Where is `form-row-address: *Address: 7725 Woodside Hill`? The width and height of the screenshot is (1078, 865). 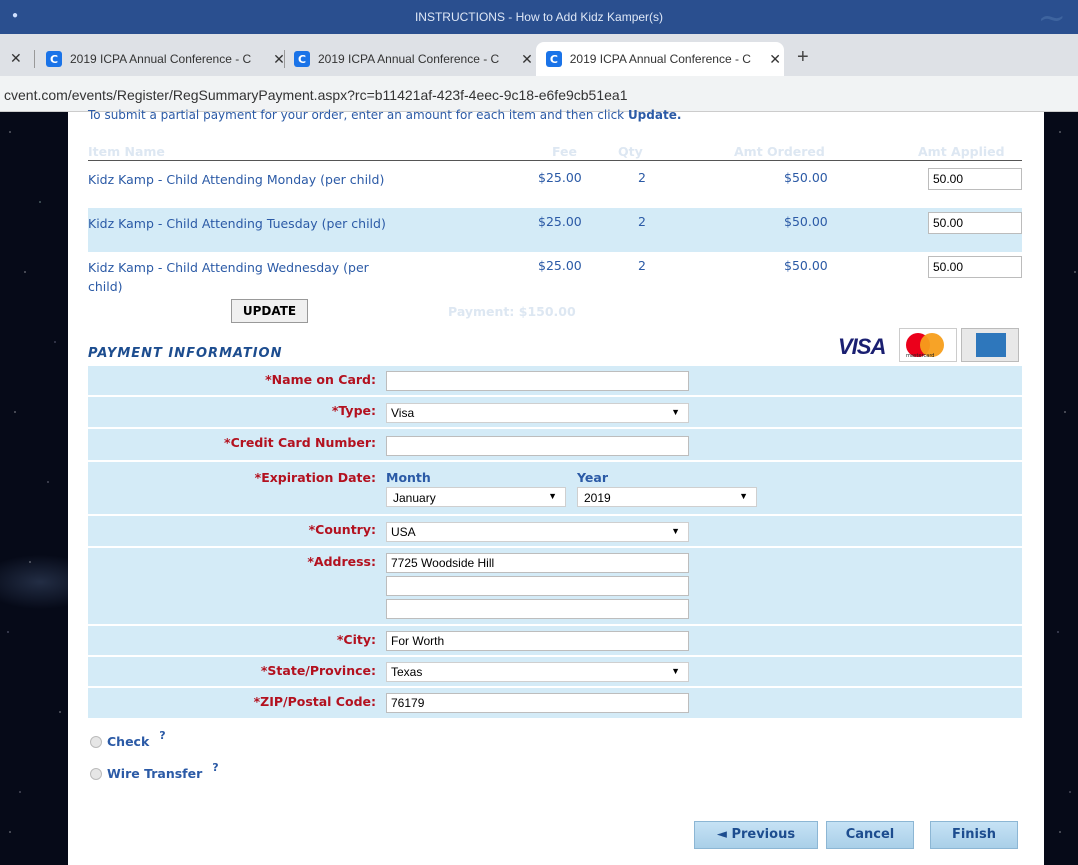
form-row-address: *Address: 7725 Woodside Hill is located at coordinates (555, 587).